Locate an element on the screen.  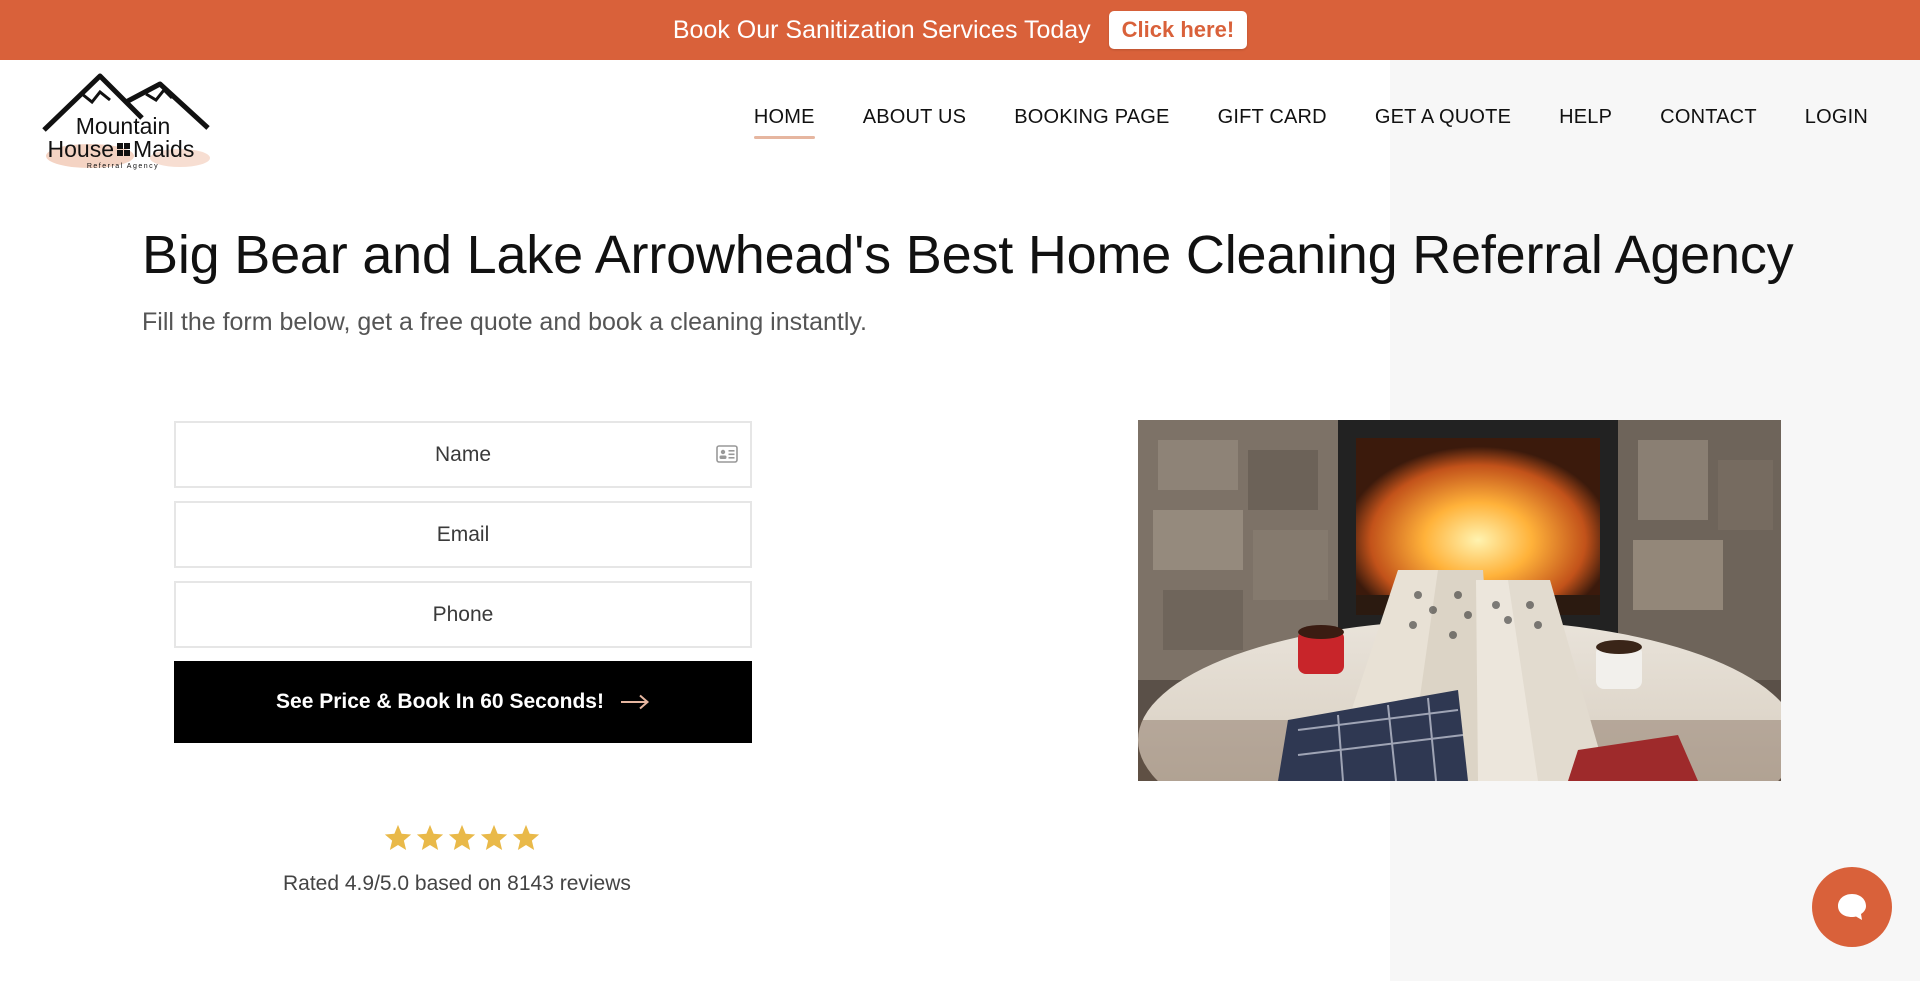
nav-item-booking-page: BOOKING PAGE is located at coordinates (1091, 122).